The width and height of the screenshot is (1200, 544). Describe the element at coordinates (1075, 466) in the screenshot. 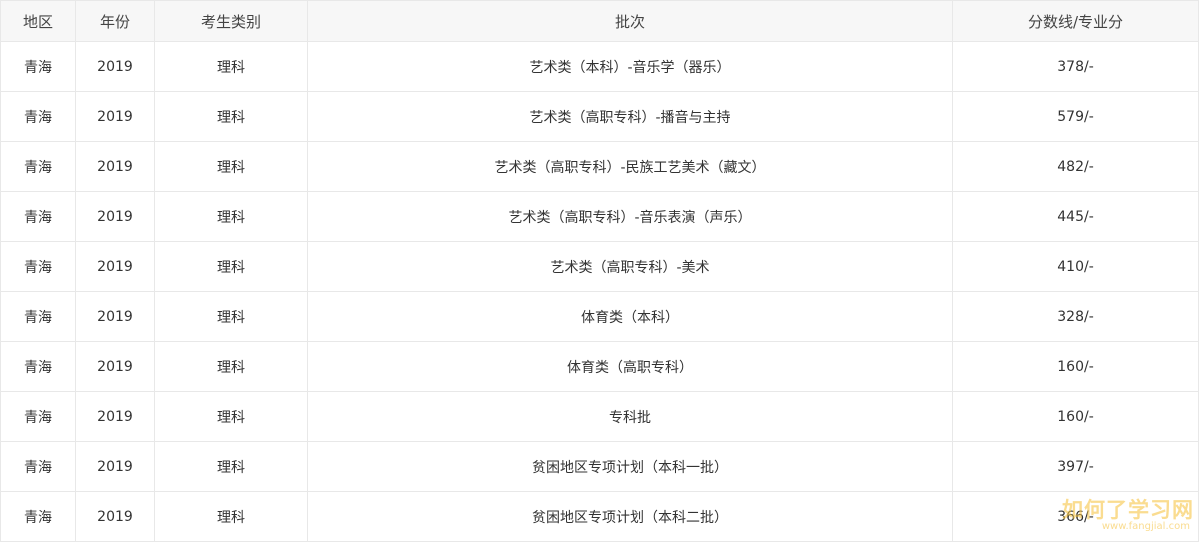

I see `cell-score: 397/-` at that location.